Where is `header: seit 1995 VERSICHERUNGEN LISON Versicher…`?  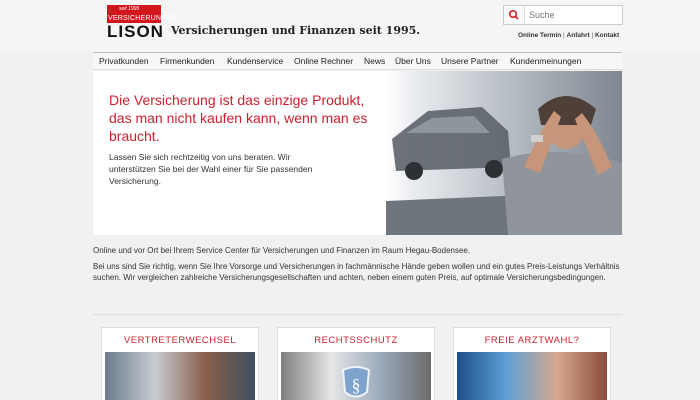
header: seit 1995 VERSICHERUNGEN LISON Versicher… is located at coordinates (350, 26).